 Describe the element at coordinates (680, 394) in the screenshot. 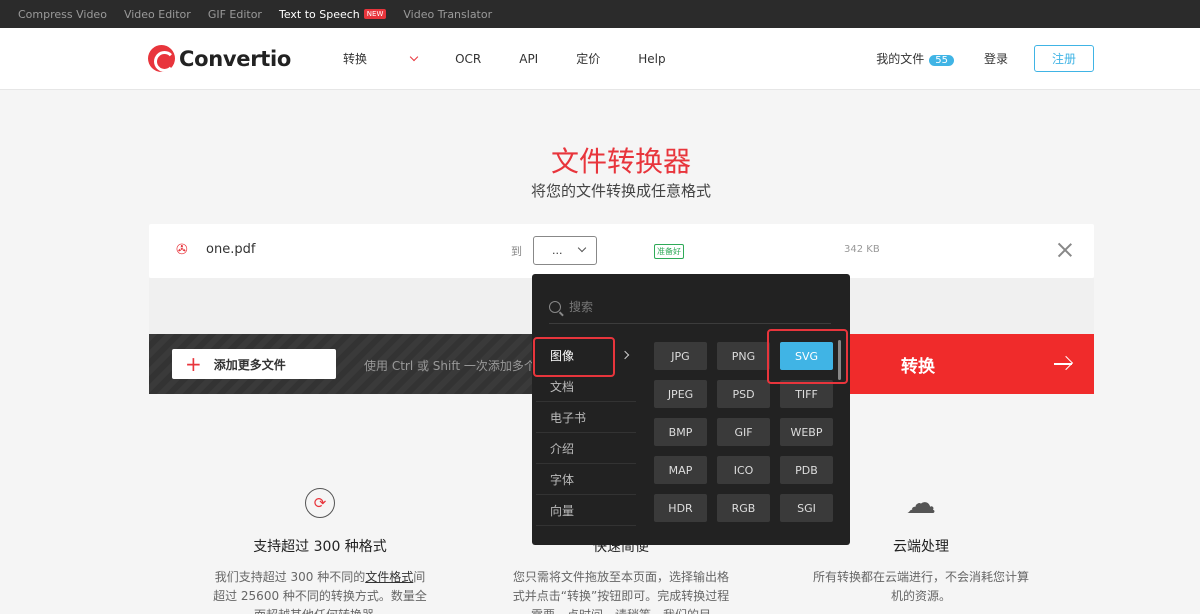

I see `format-jpeg: JPEG` at that location.